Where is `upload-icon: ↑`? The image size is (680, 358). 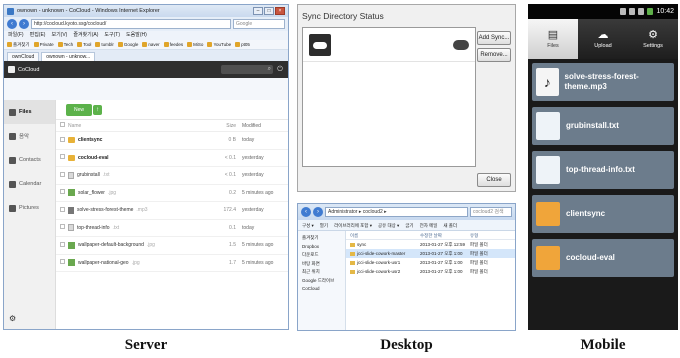
upload-icon: ↑ is located at coordinates (98, 109).